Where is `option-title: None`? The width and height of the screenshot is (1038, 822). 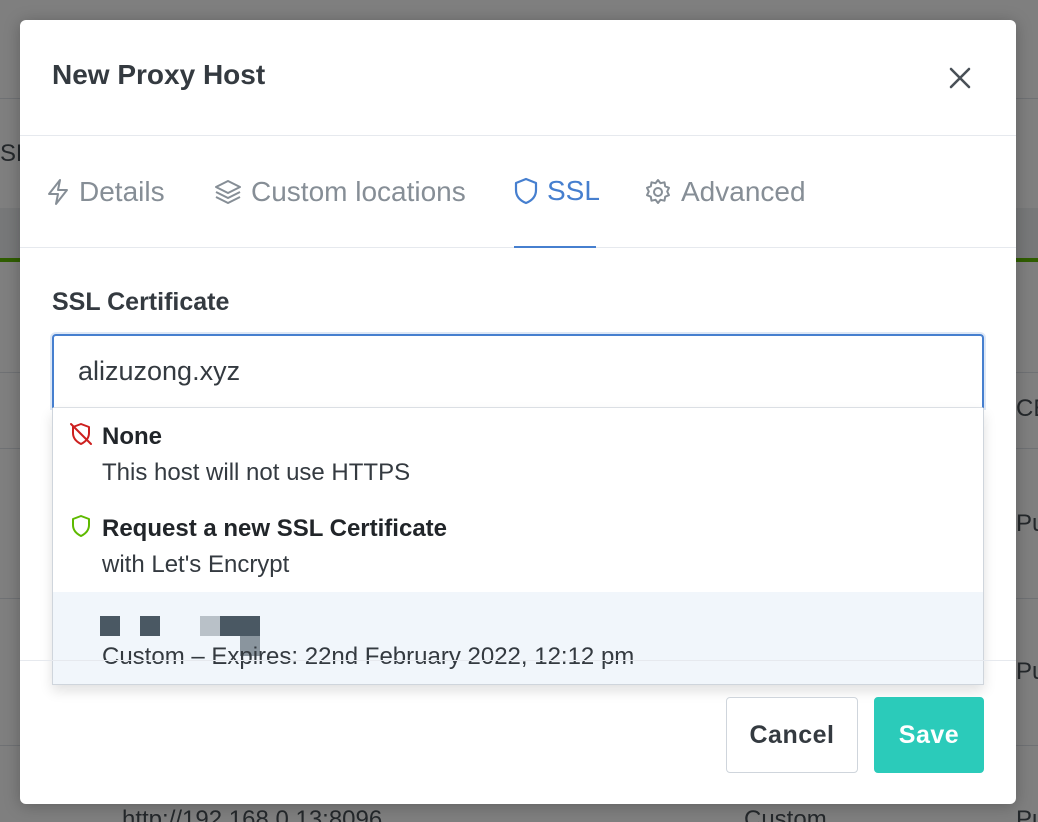
option-title: None is located at coordinates (132, 436).